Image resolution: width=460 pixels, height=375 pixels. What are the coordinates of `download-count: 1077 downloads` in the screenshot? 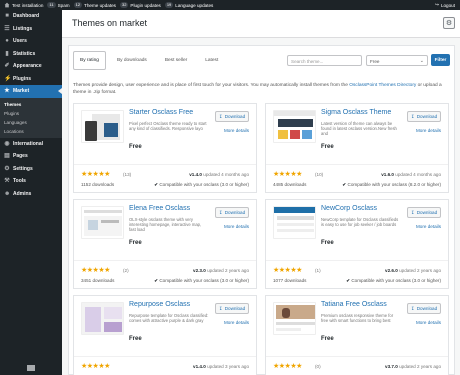 It's located at (290, 280).